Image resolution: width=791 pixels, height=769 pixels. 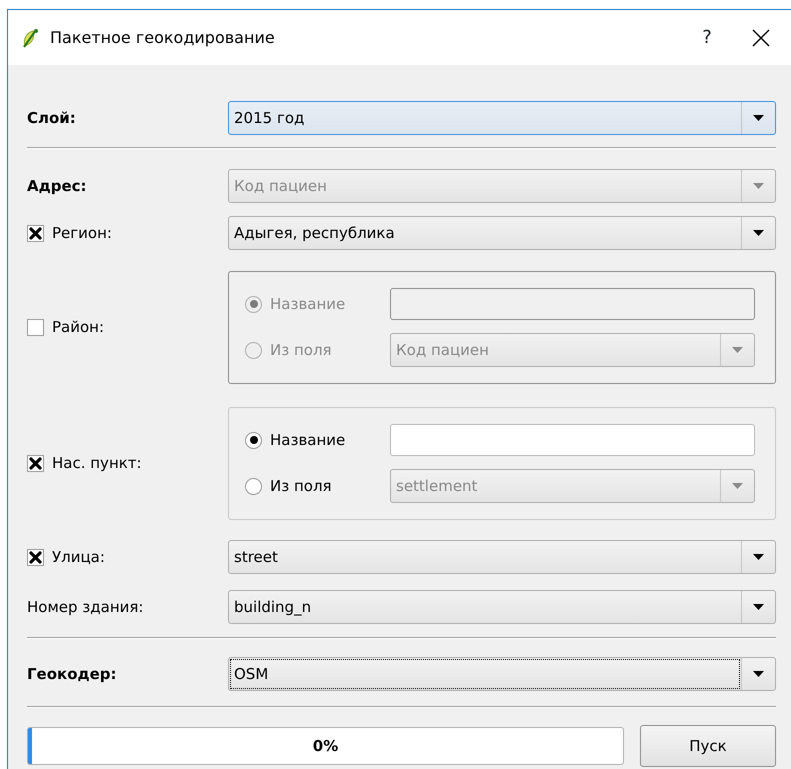 I want to click on field-label: Геокодер:, so click(x=72, y=674).